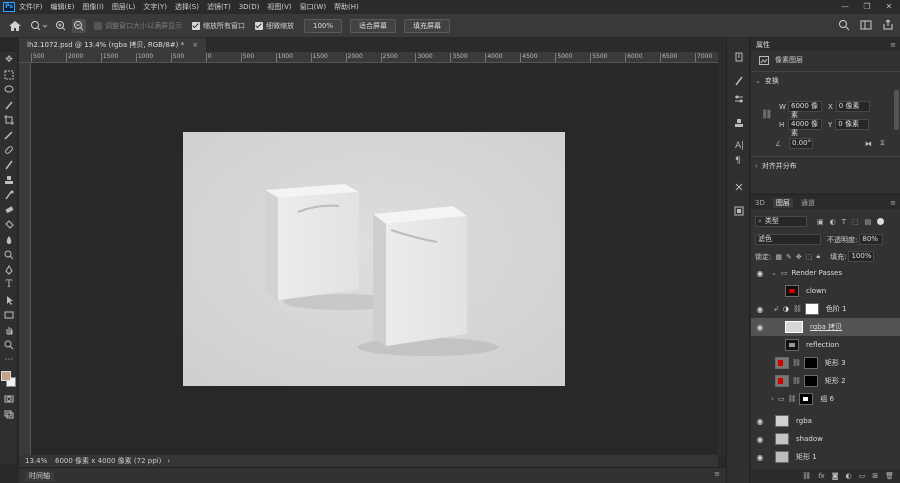 Image resolution: width=900 pixels, height=483 pixels. I want to click on zoom-100-button: 100%, so click(323, 25).